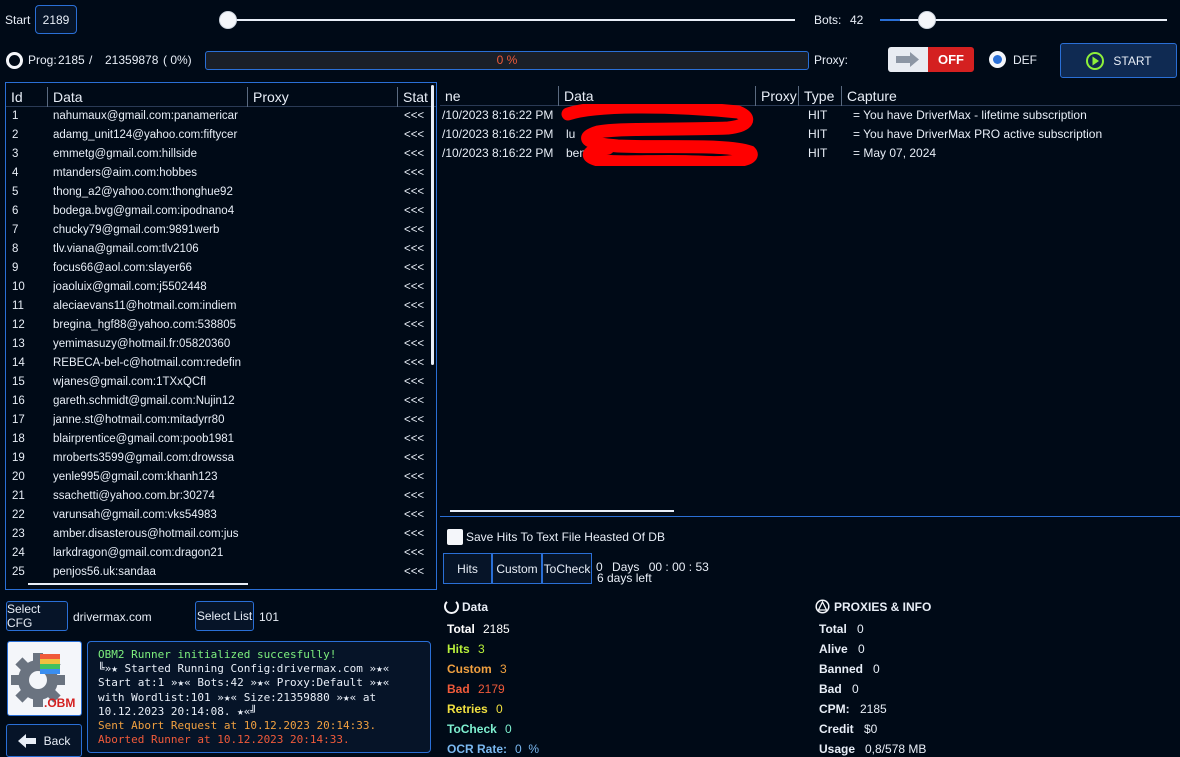  Describe the element at coordinates (37, 616) in the screenshot. I see `select-cfg-button: Select CFG` at that location.